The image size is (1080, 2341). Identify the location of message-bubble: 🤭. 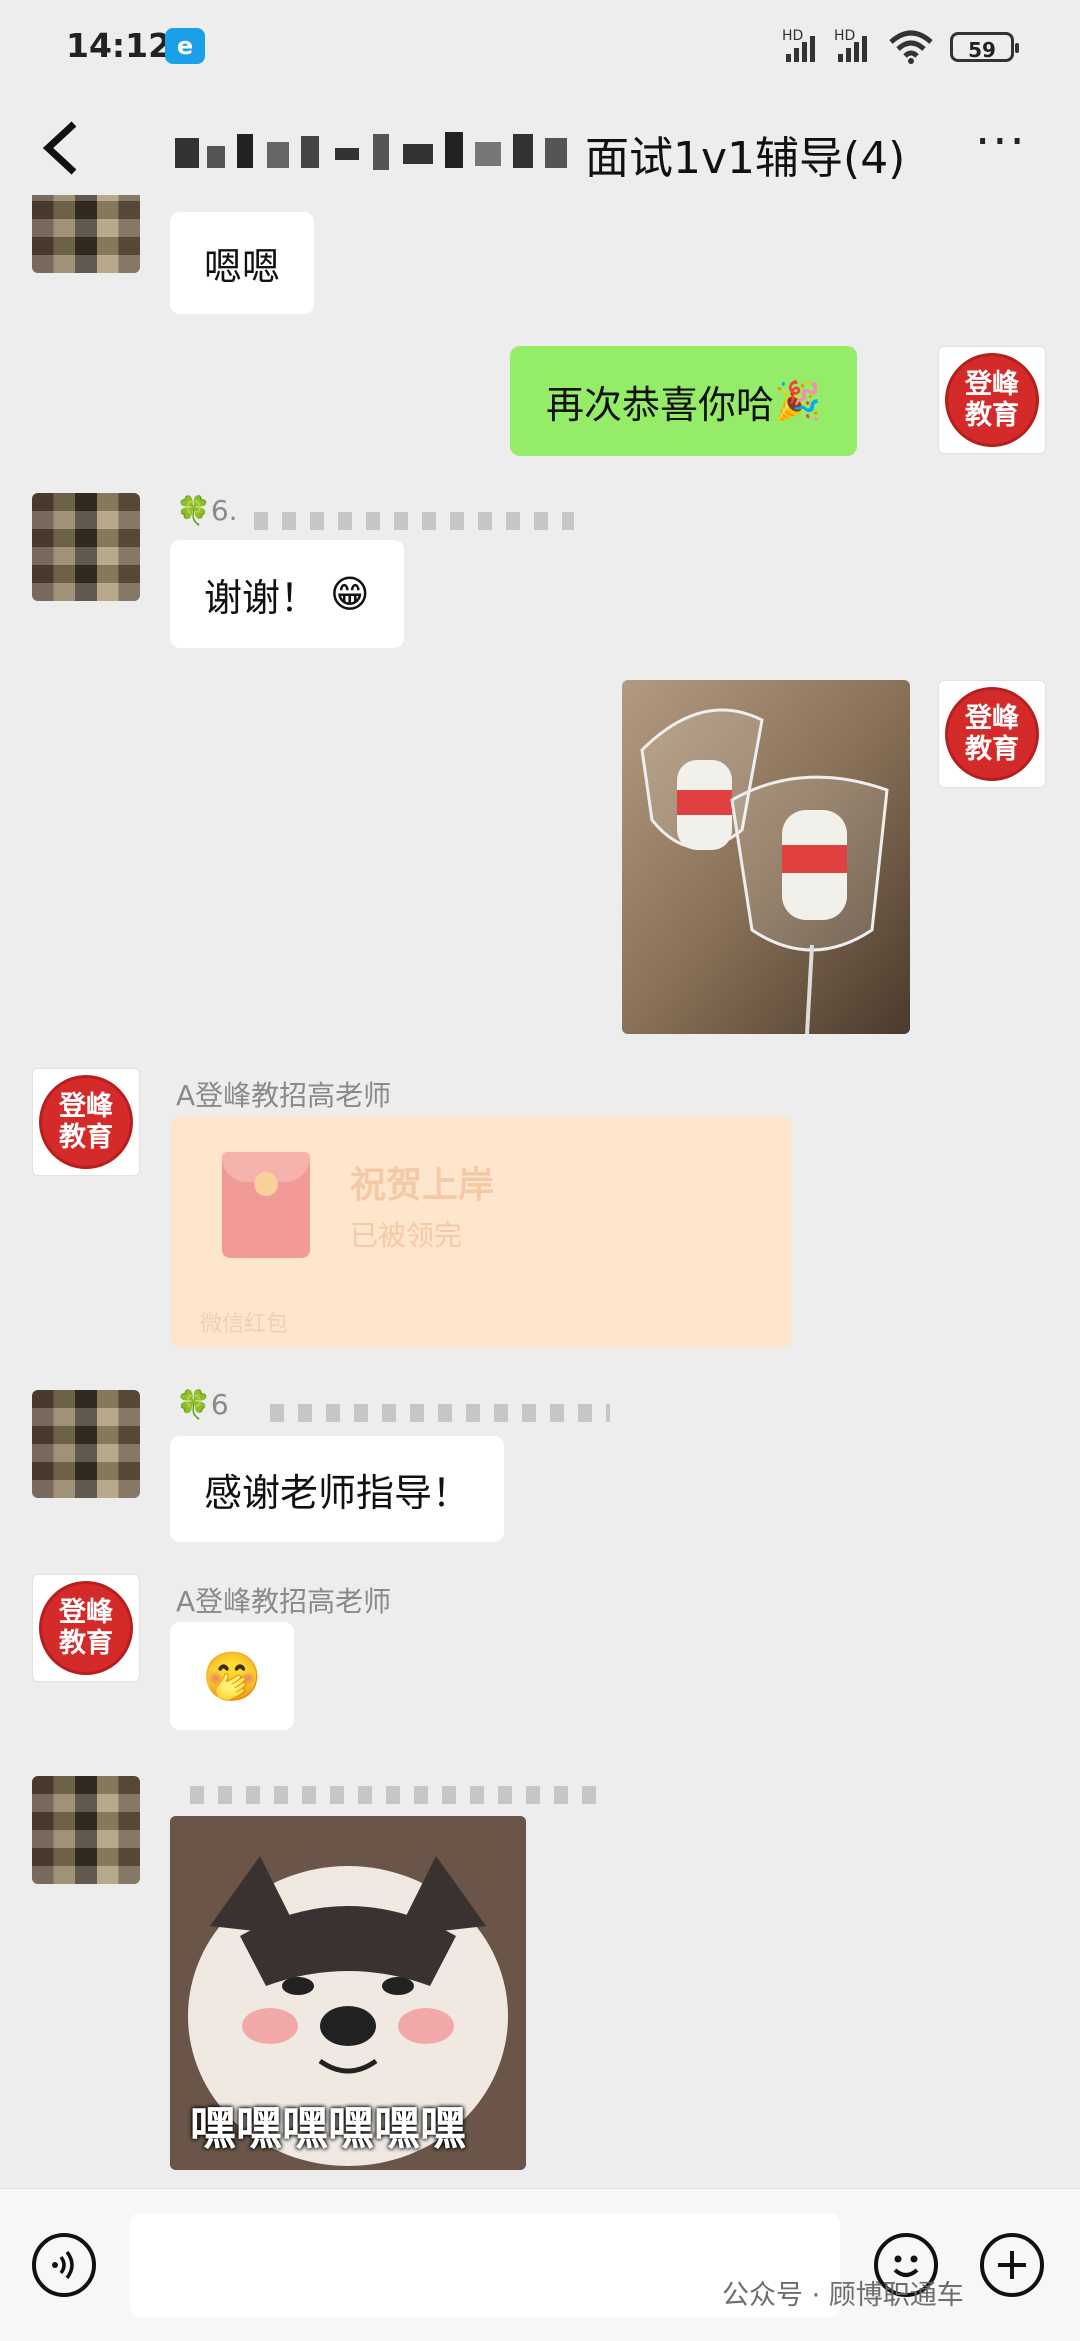
(232, 1676).